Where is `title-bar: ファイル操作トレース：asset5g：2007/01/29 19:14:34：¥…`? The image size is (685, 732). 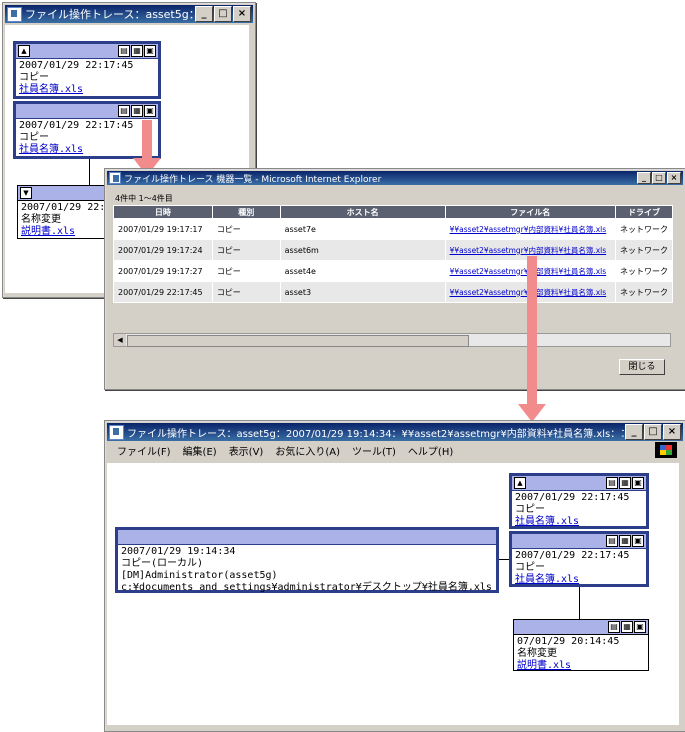
title-bar: ファイル操作トレース：asset5g：2007/01/29 19:14:34：¥… is located at coordinates (395, 432).